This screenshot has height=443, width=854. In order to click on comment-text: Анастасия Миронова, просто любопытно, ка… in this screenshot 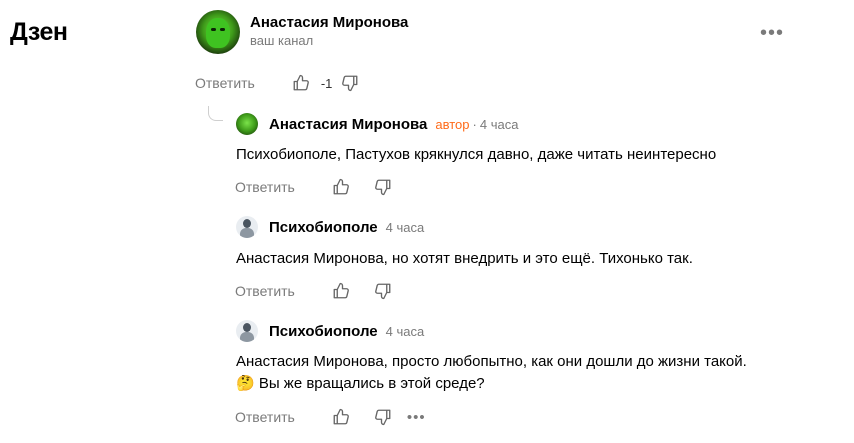, I will do `click(531, 373)`.